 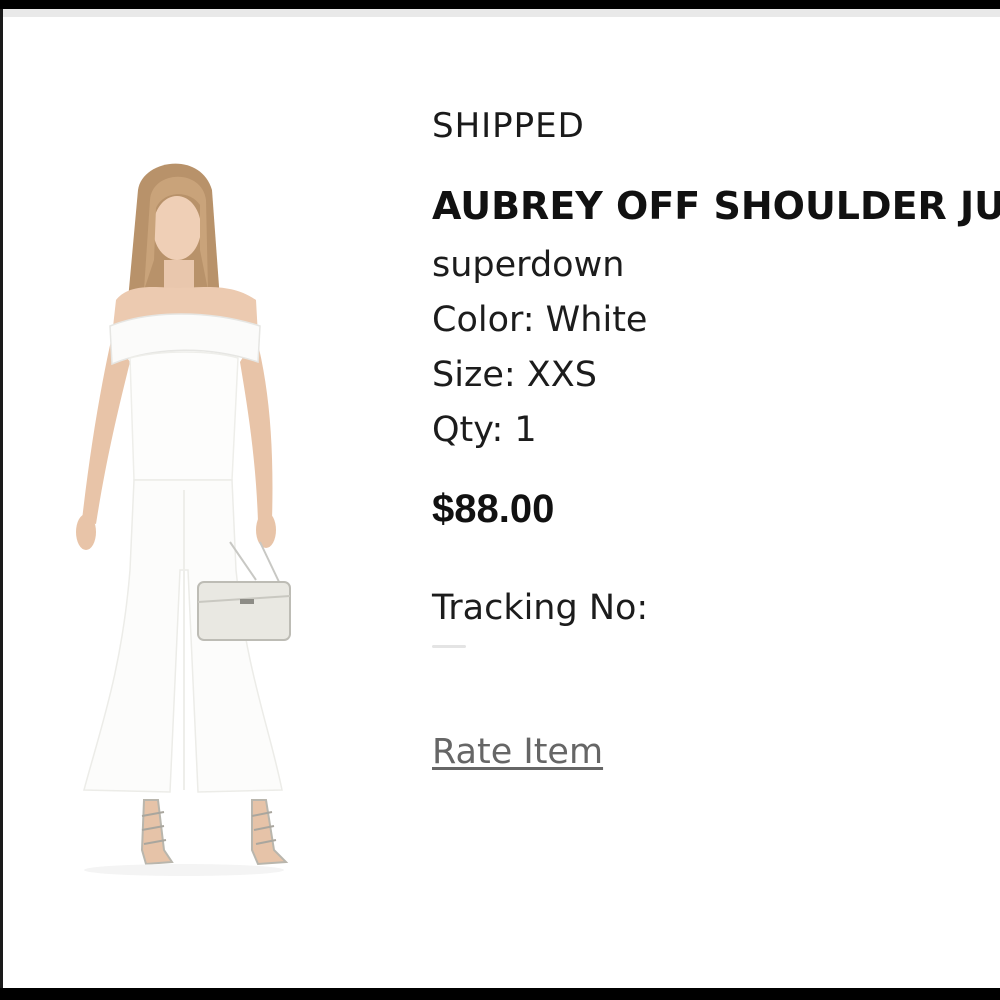 What do you see at coordinates (517, 752) in the screenshot?
I see `rate-item-link: Rate Item` at bounding box center [517, 752].